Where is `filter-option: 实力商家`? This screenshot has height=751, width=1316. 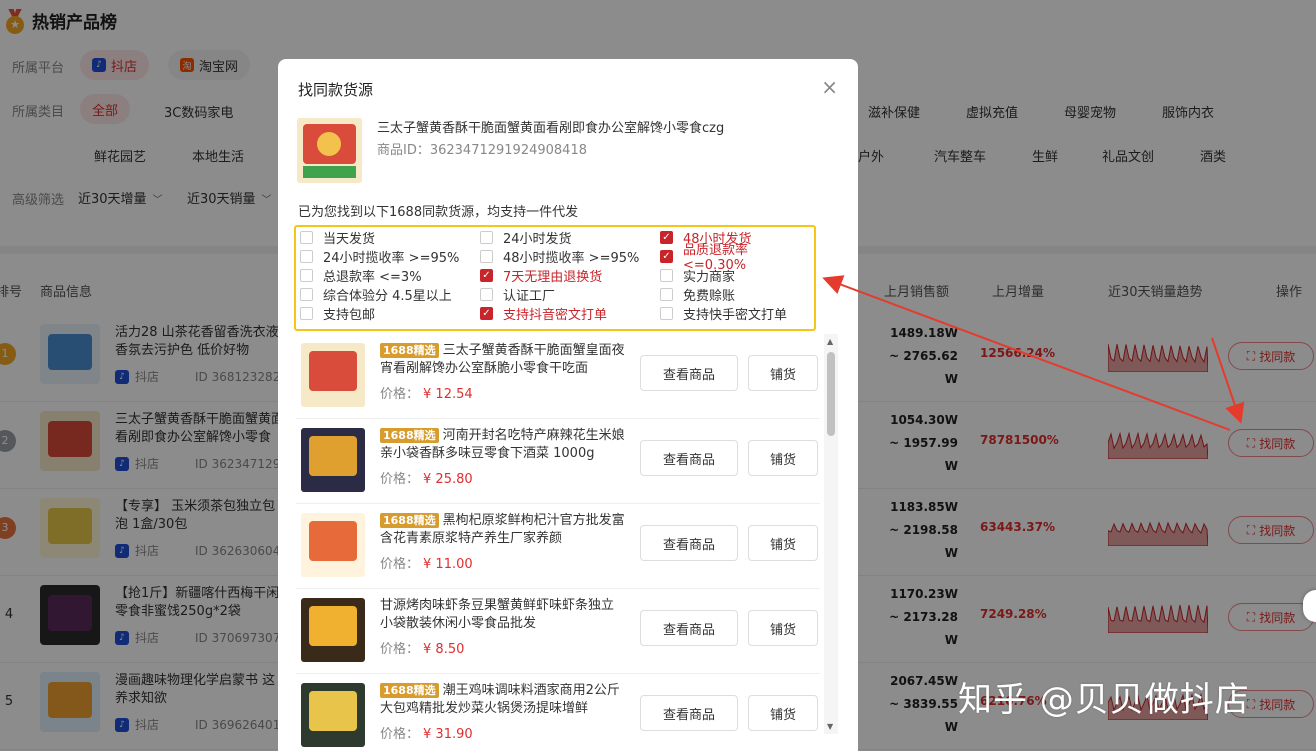 filter-option: 实力商家 is located at coordinates (698, 275).